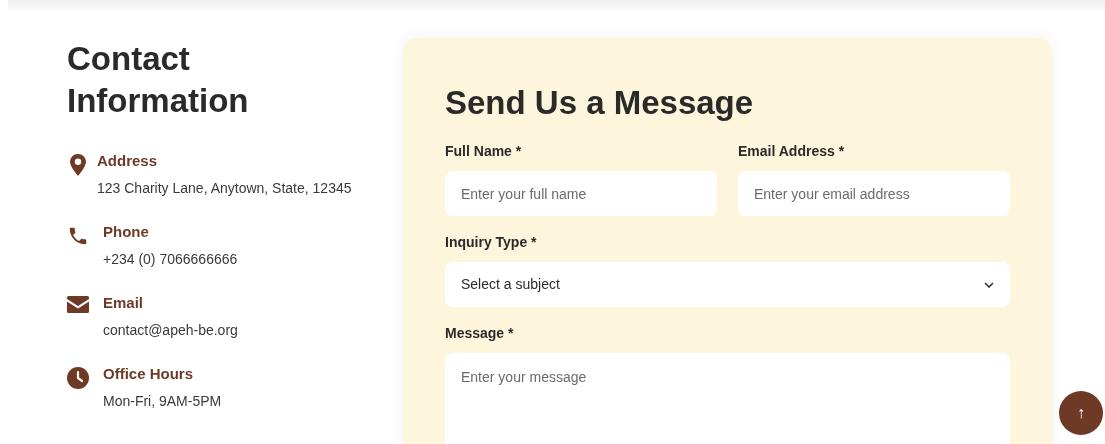 The height and width of the screenshot is (444, 1105). Describe the element at coordinates (484, 151) in the screenshot. I see `field-label: Full Name *` at that location.